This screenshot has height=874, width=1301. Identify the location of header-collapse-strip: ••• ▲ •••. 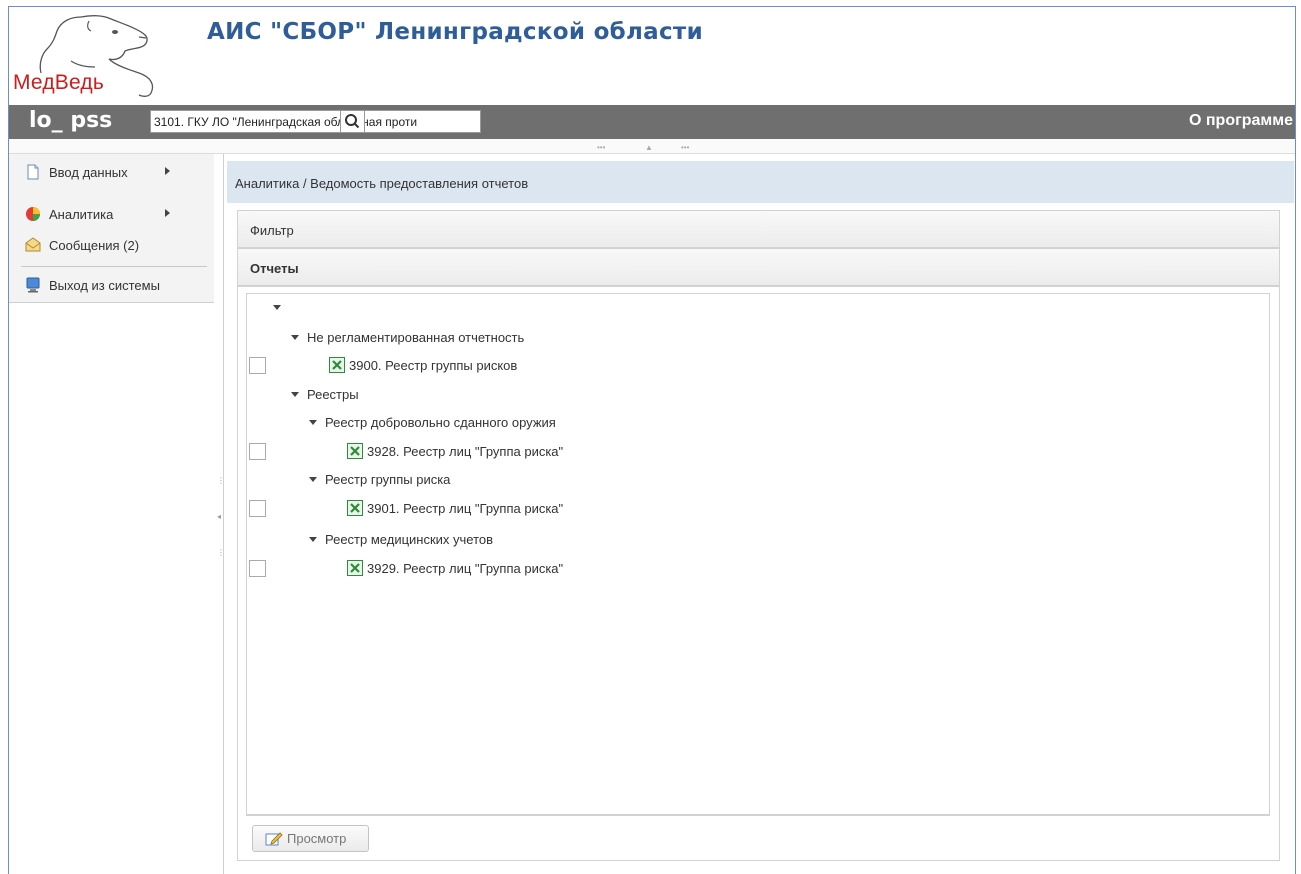
(652, 146).